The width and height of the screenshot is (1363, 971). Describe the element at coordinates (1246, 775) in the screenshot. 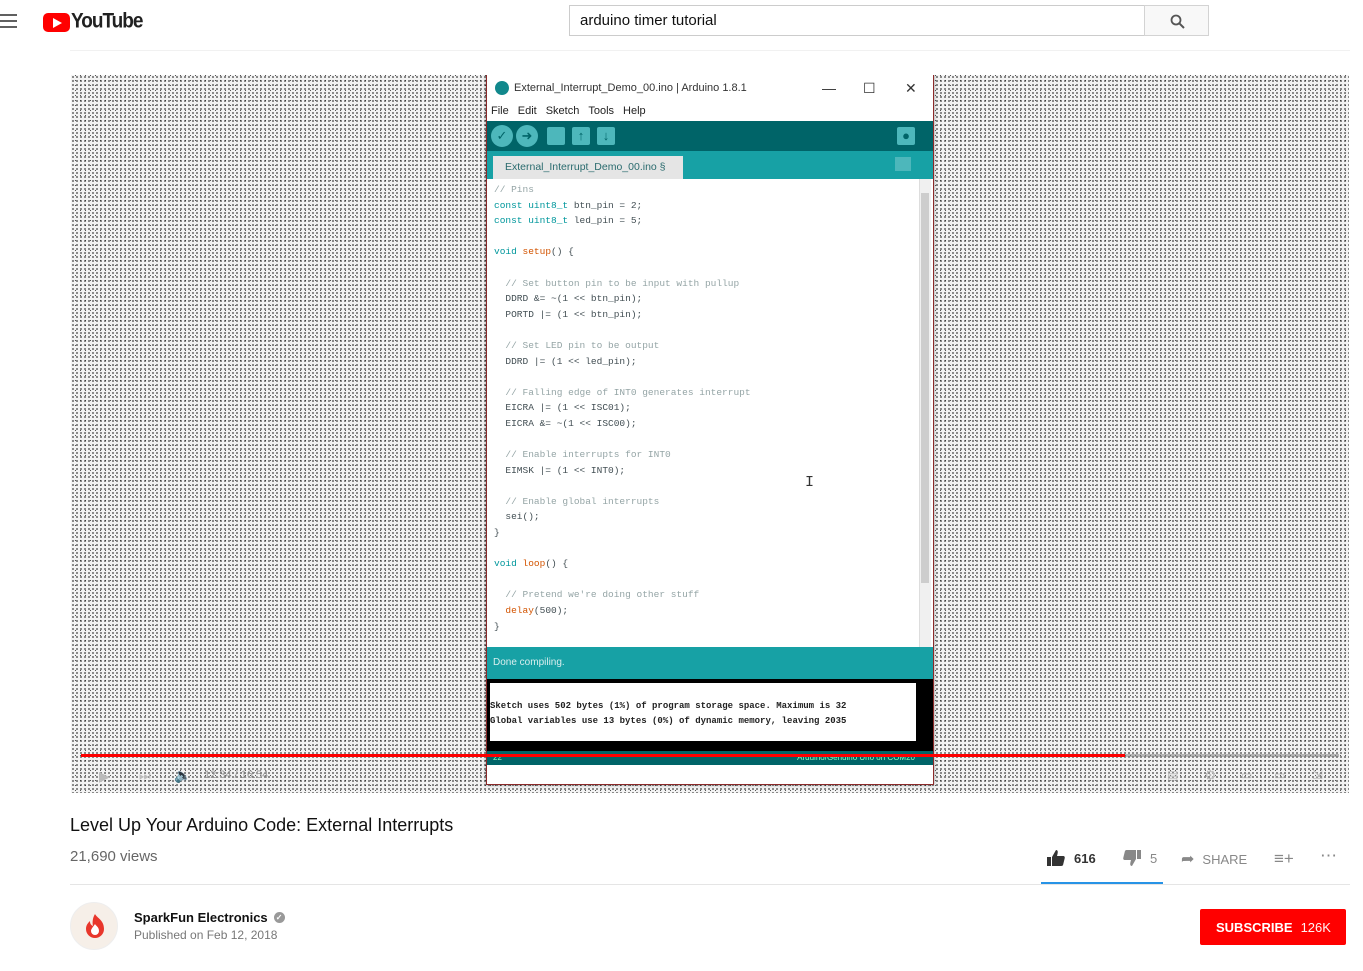

I see `miniplayer-icon: ▭` at that location.